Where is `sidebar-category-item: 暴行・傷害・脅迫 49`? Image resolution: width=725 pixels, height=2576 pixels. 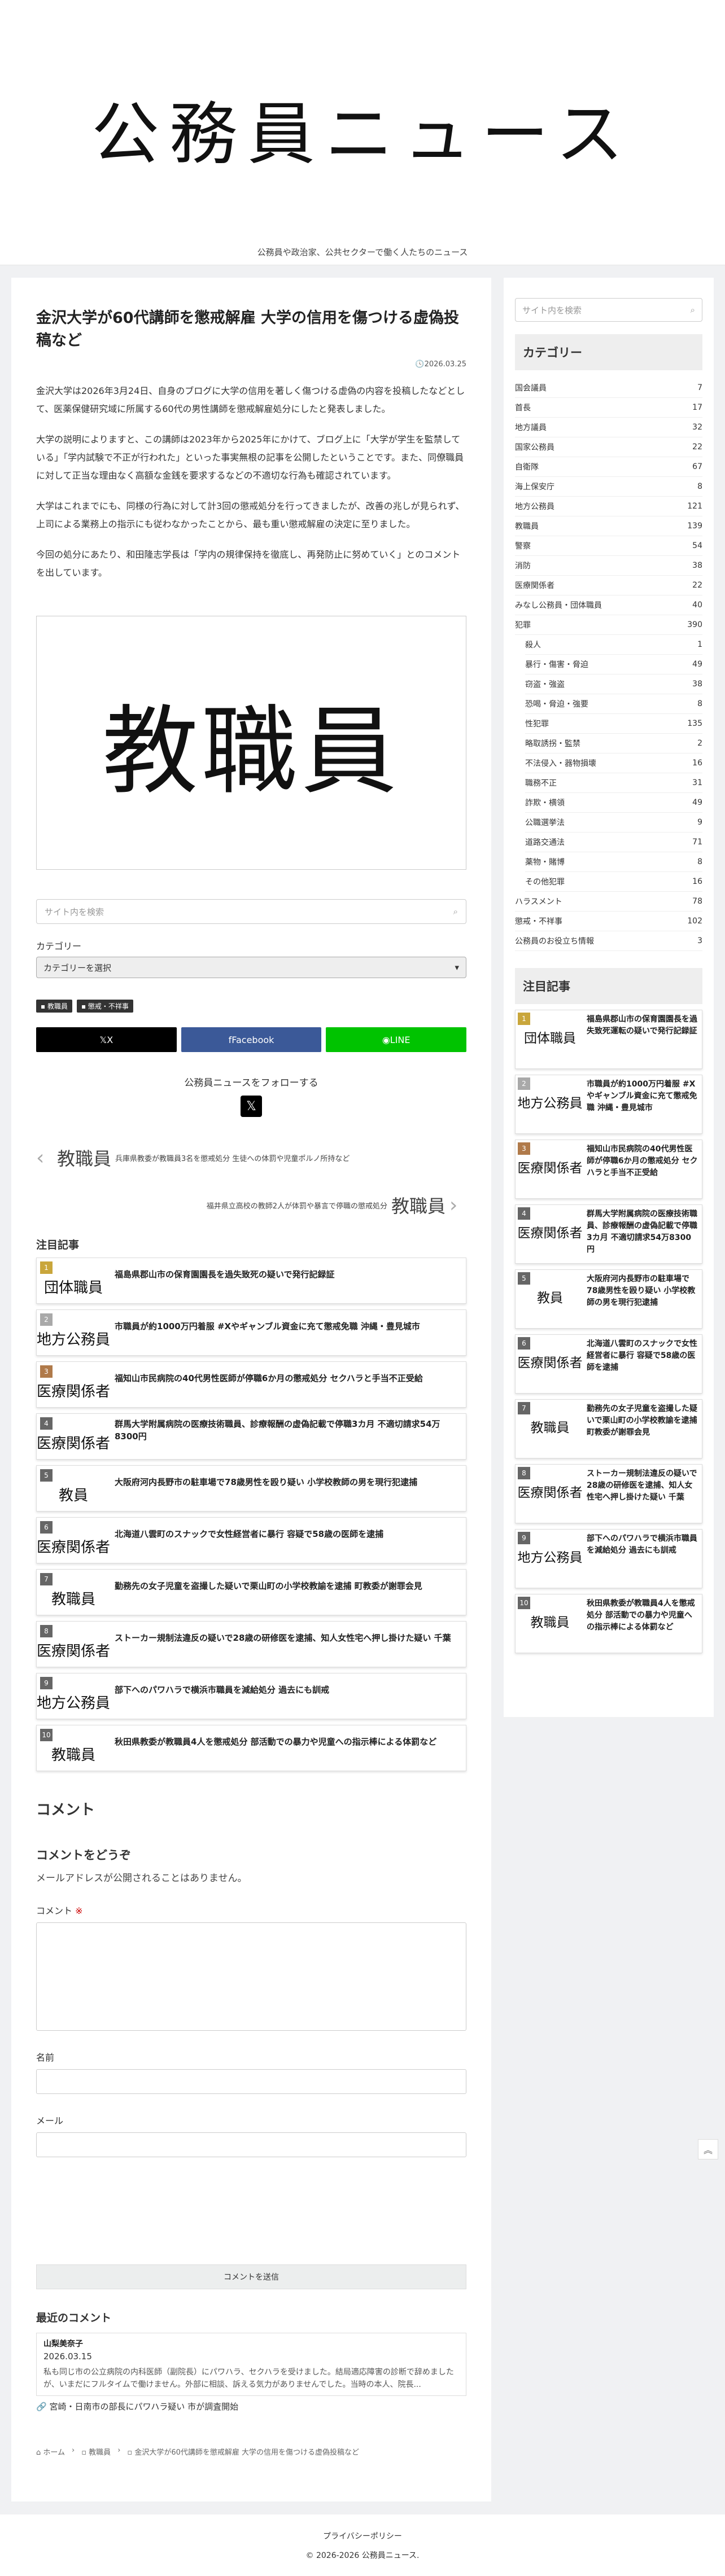 sidebar-category-item: 暴行・傷害・脅迫 49 is located at coordinates (614, 664).